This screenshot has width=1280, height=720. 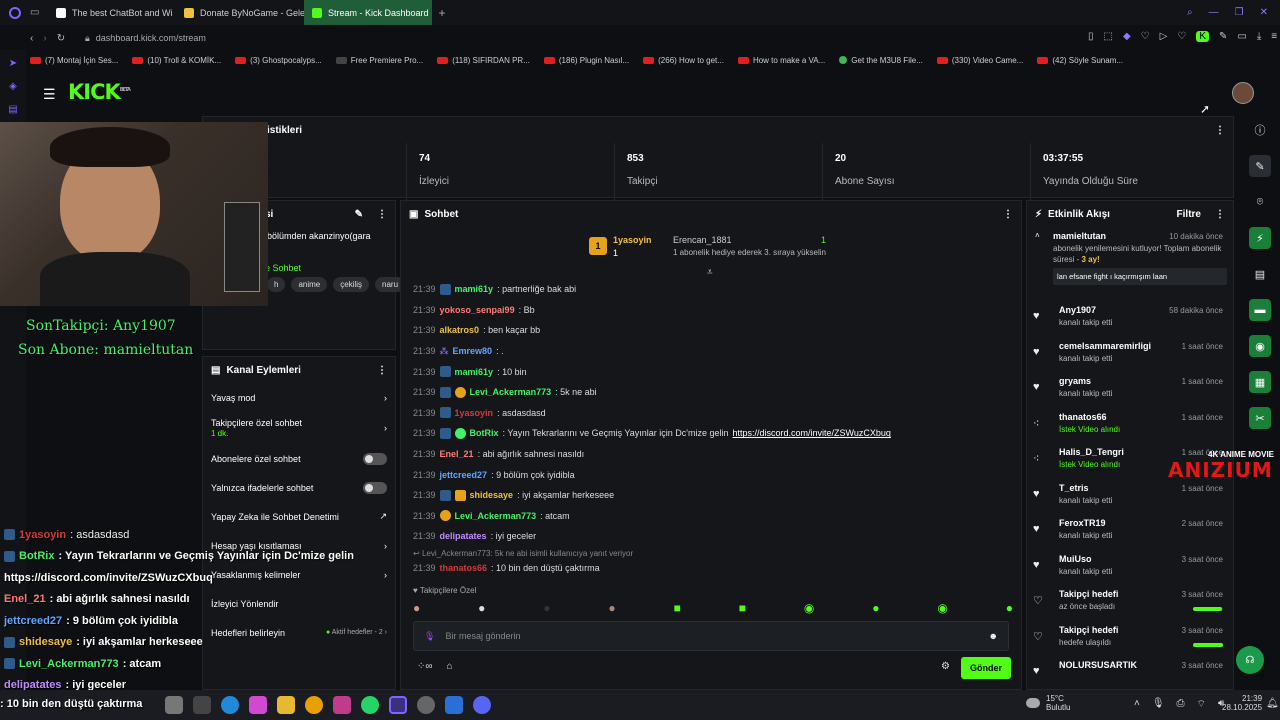 What do you see at coordinates (632, 240) in the screenshot?
I see `leader-user: 1yasoyin` at bounding box center [632, 240].